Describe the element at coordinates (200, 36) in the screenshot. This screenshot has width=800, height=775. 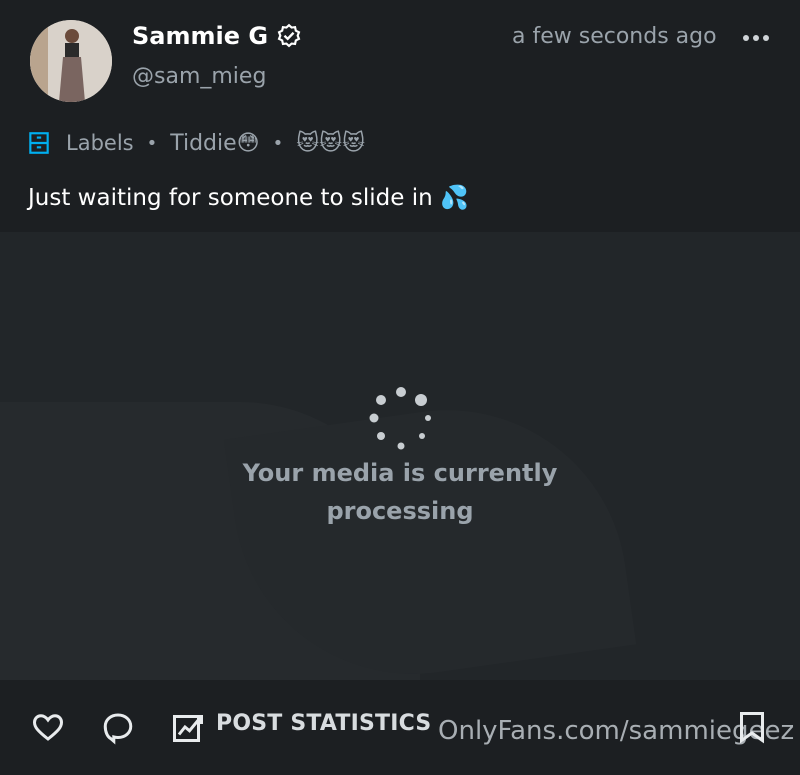
I see `author-name: Sammie G` at that location.